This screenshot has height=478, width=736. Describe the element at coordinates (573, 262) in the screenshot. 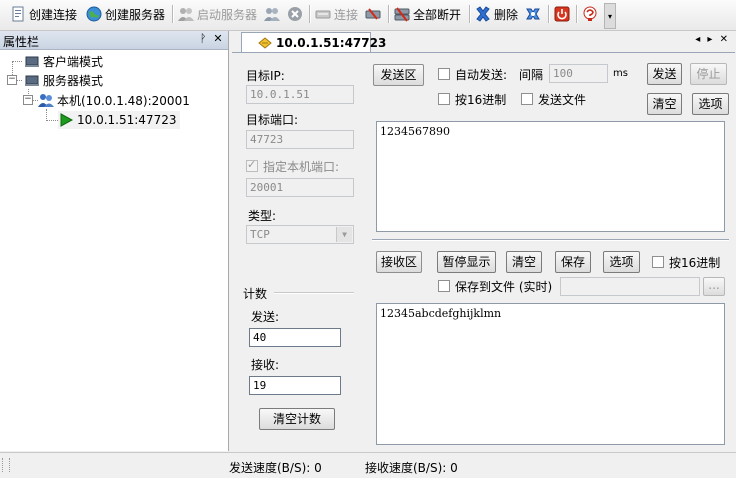

I see `save-button: 保存` at that location.